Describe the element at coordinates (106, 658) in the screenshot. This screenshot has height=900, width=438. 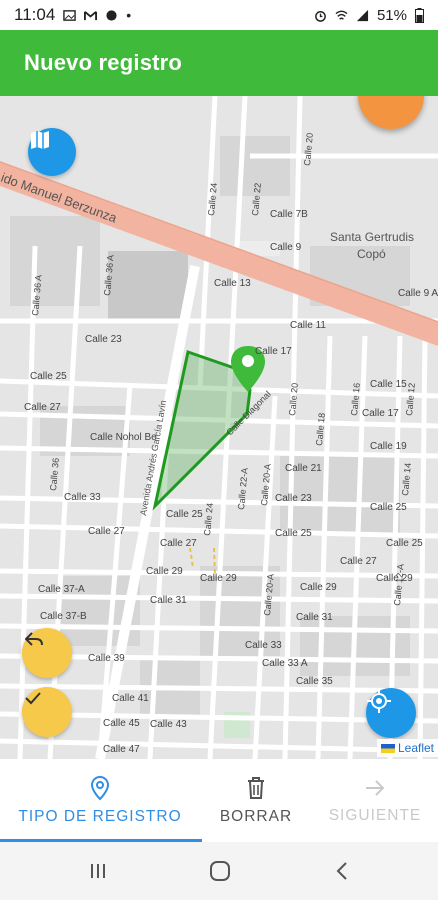
I see `map-label: Calle 39` at that location.